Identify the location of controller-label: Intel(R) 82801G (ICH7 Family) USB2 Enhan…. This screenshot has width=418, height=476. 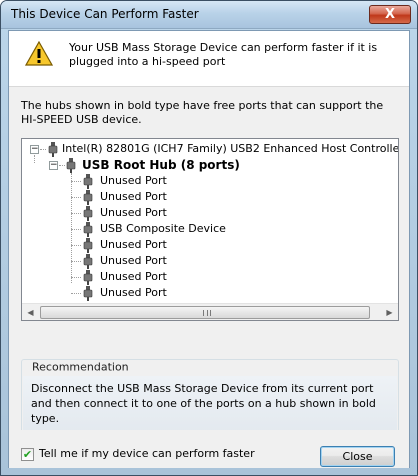
(230, 149).